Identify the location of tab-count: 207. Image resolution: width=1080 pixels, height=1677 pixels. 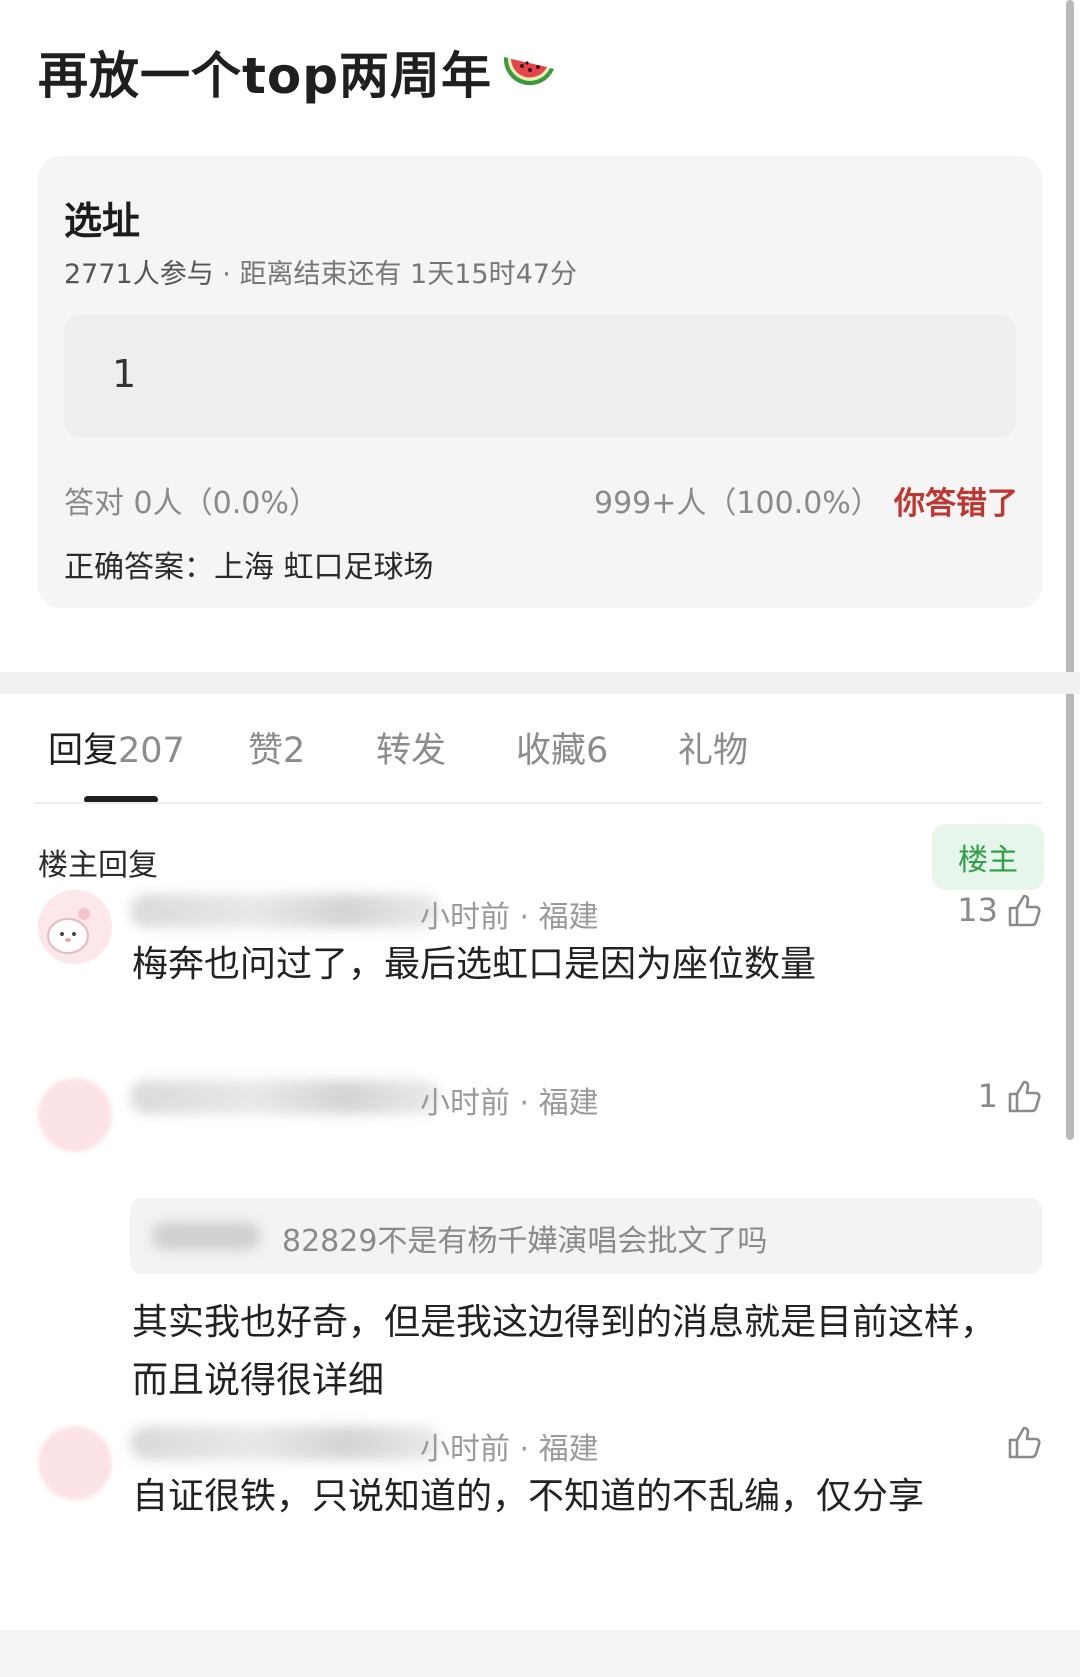
(151, 751).